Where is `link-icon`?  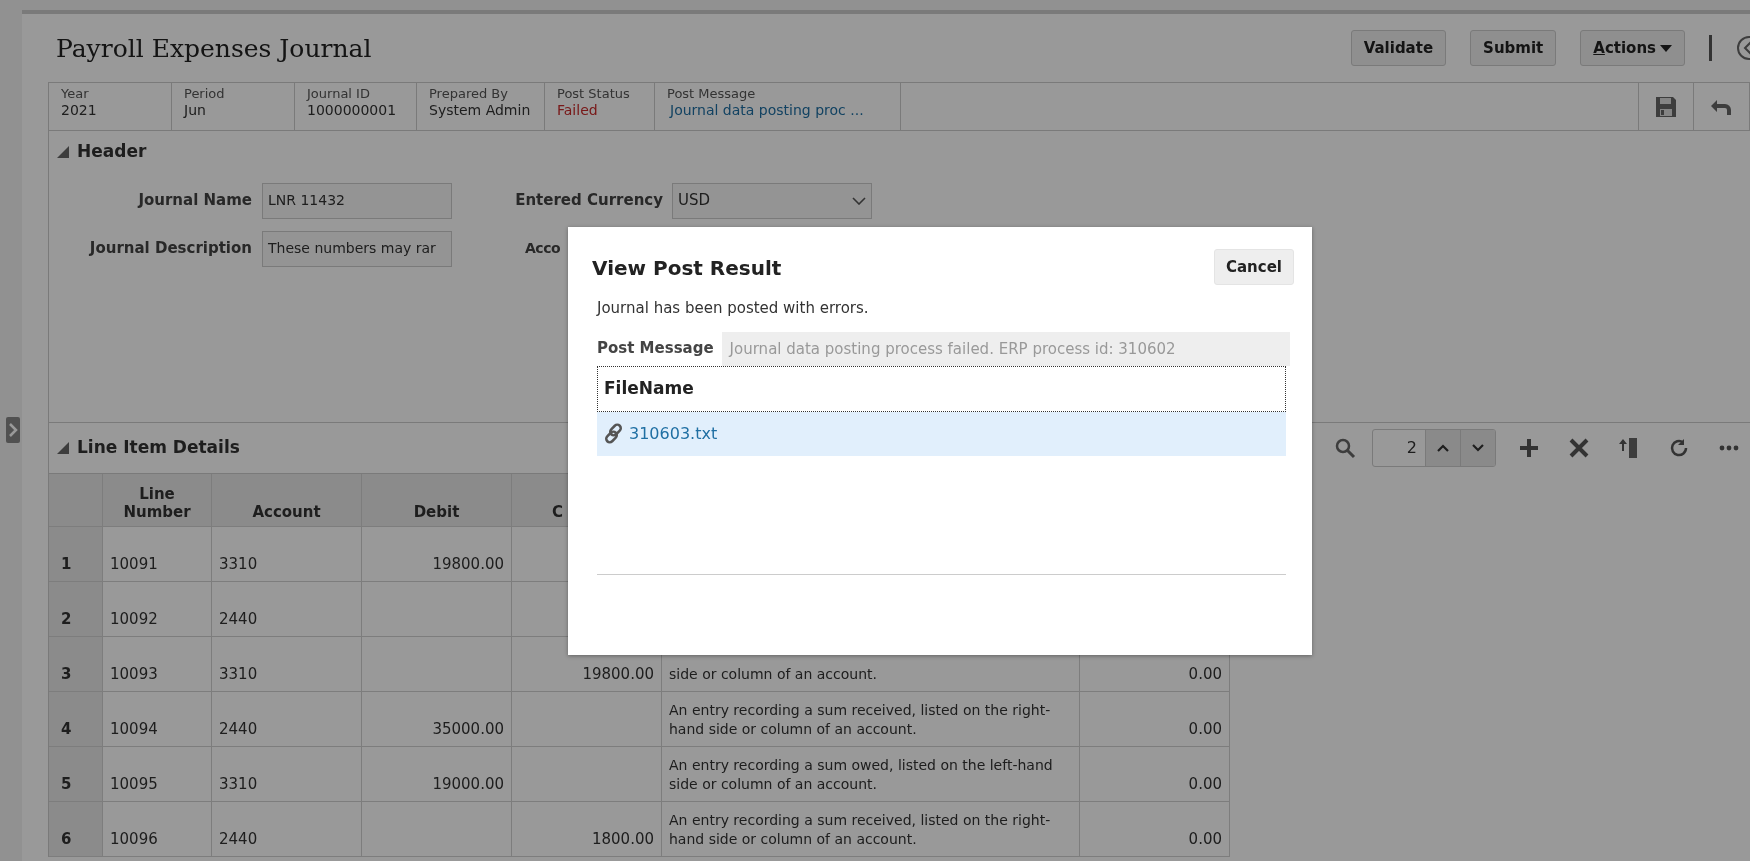 link-icon is located at coordinates (614, 433).